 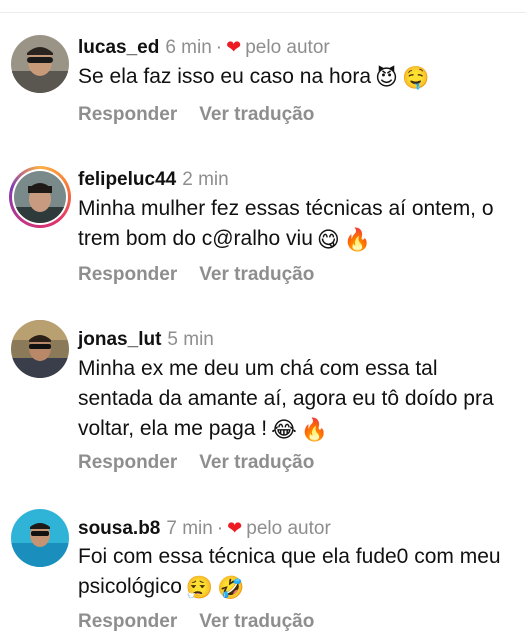 I want to click on drooling-face-emoji-icon: 🤤, so click(x=415, y=77).